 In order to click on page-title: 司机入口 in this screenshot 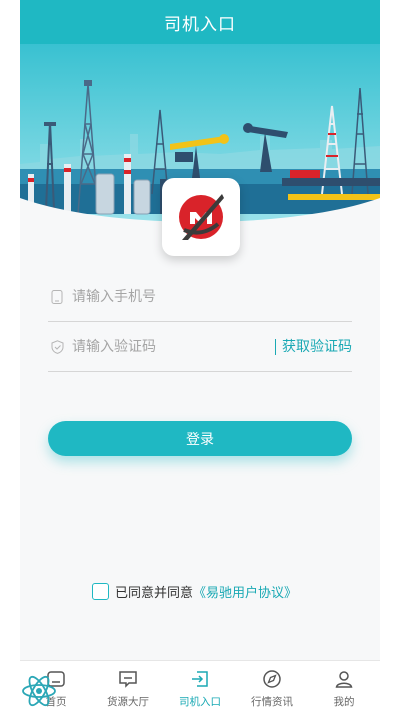, I will do `click(200, 24)`.